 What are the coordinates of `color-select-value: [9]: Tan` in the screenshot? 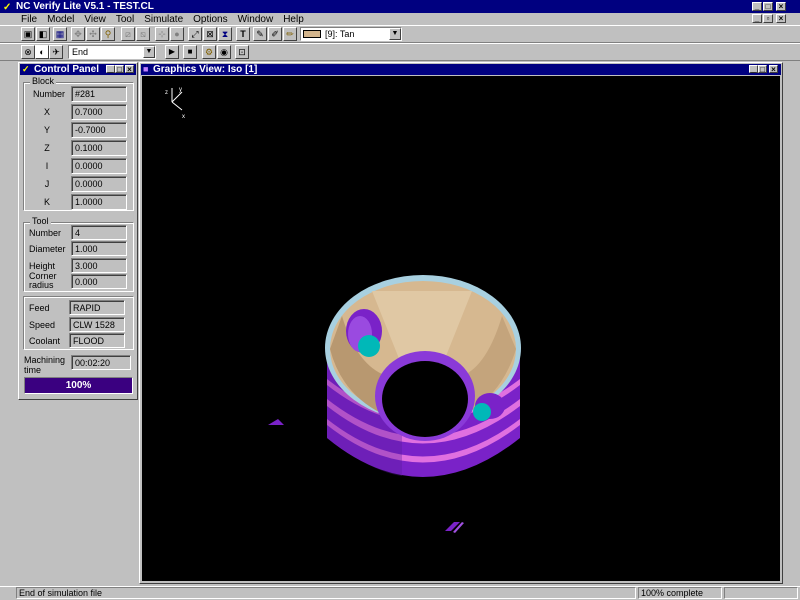 It's located at (340, 34).